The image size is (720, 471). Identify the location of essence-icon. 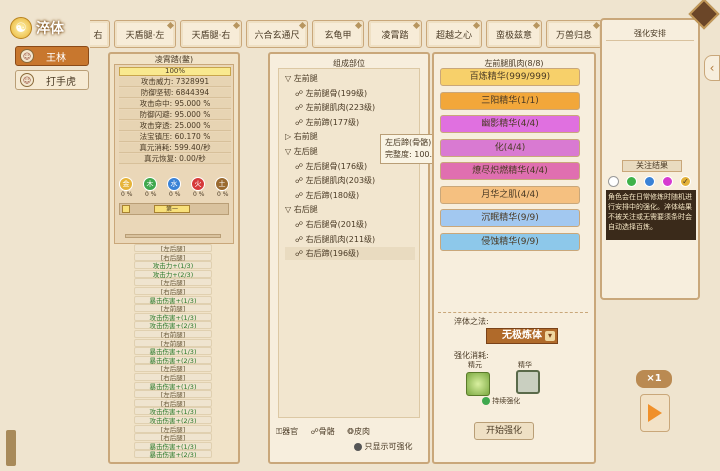
(528, 382).